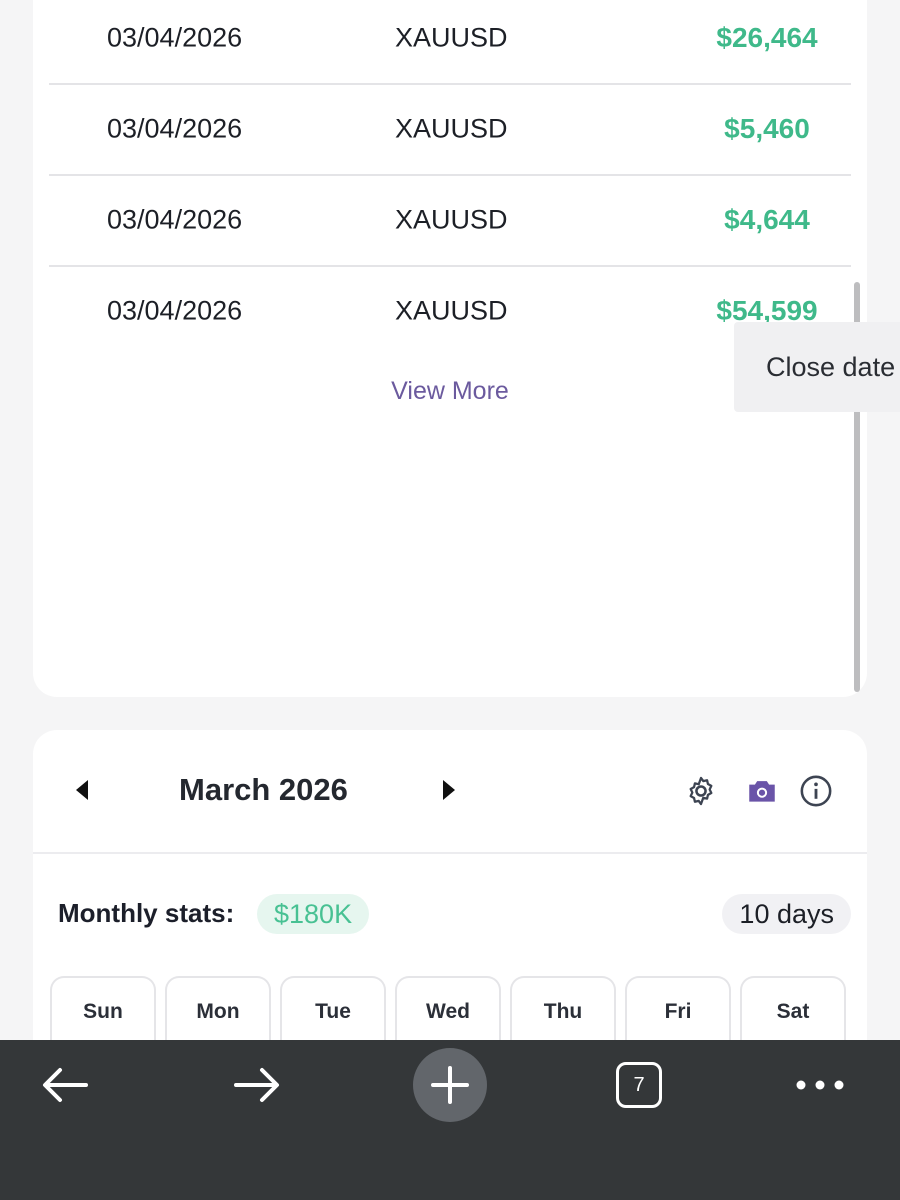  I want to click on monthly-stats-value: $180K, so click(313, 914).